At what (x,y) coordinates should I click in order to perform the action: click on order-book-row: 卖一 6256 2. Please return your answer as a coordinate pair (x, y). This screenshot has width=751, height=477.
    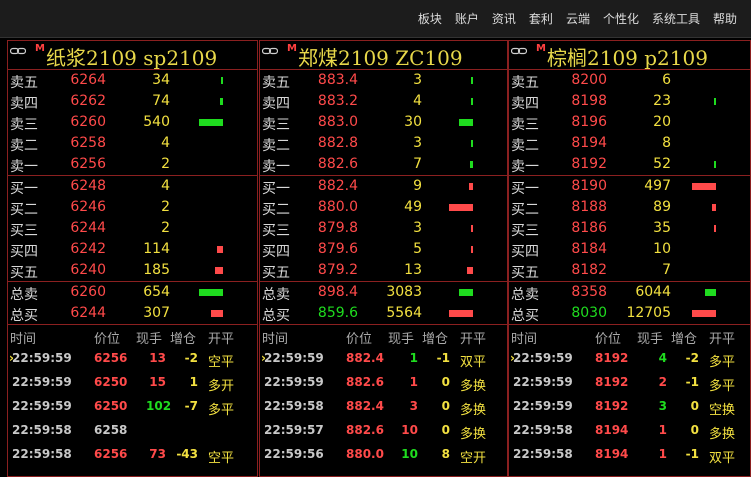
    Looking at the image, I should click on (132, 164).